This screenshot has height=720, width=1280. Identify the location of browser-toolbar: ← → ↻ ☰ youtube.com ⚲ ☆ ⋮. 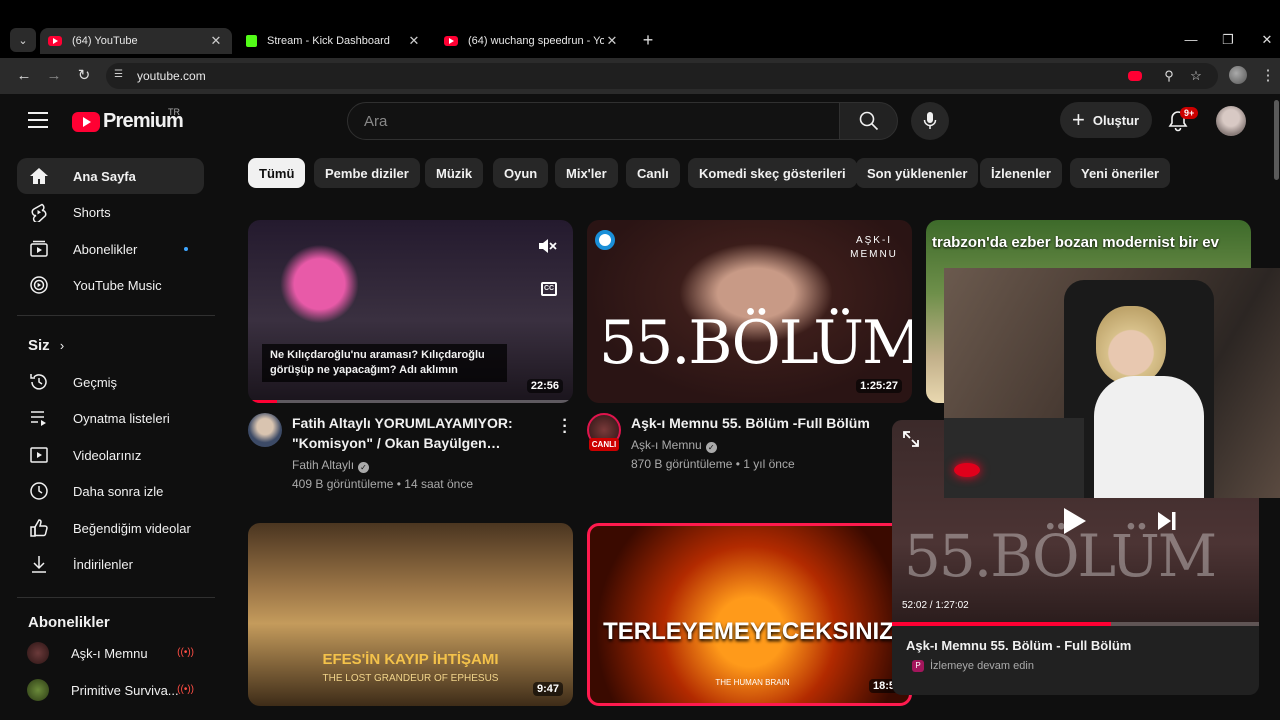
(640, 76).